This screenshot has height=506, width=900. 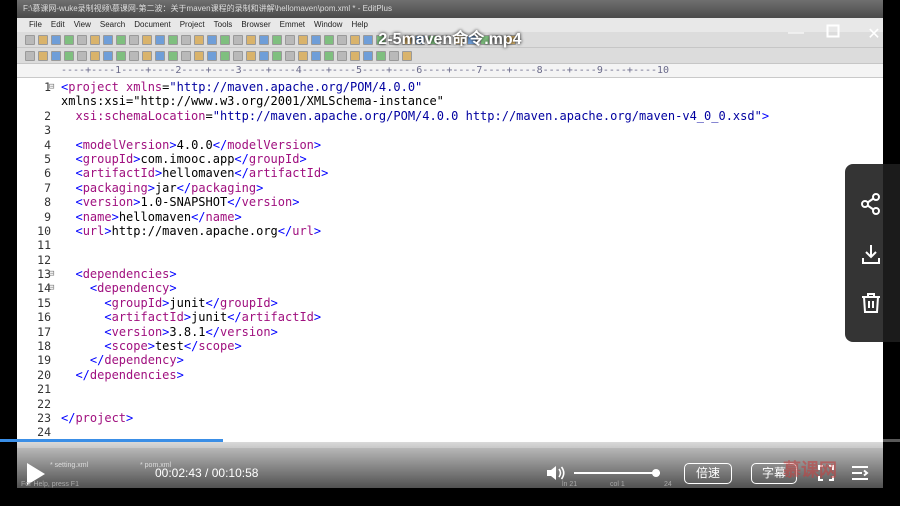 I want to click on taskbar-tab-setting: * setting.xml, so click(x=69, y=465).